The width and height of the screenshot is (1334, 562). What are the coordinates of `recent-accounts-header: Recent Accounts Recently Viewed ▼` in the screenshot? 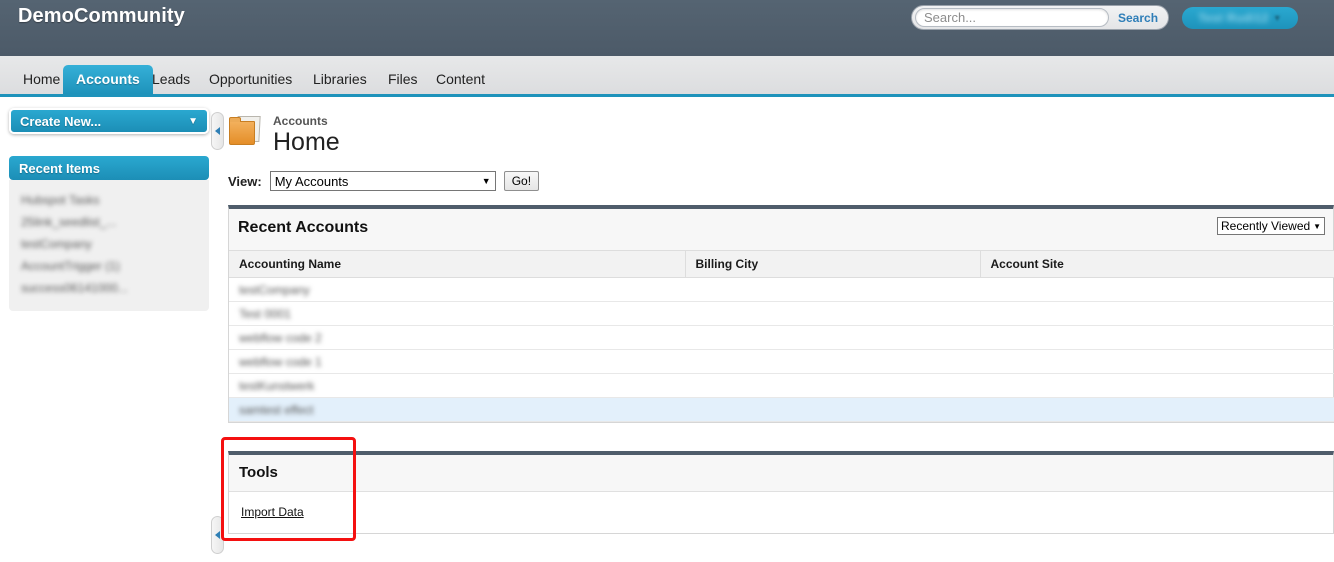 It's located at (781, 229).